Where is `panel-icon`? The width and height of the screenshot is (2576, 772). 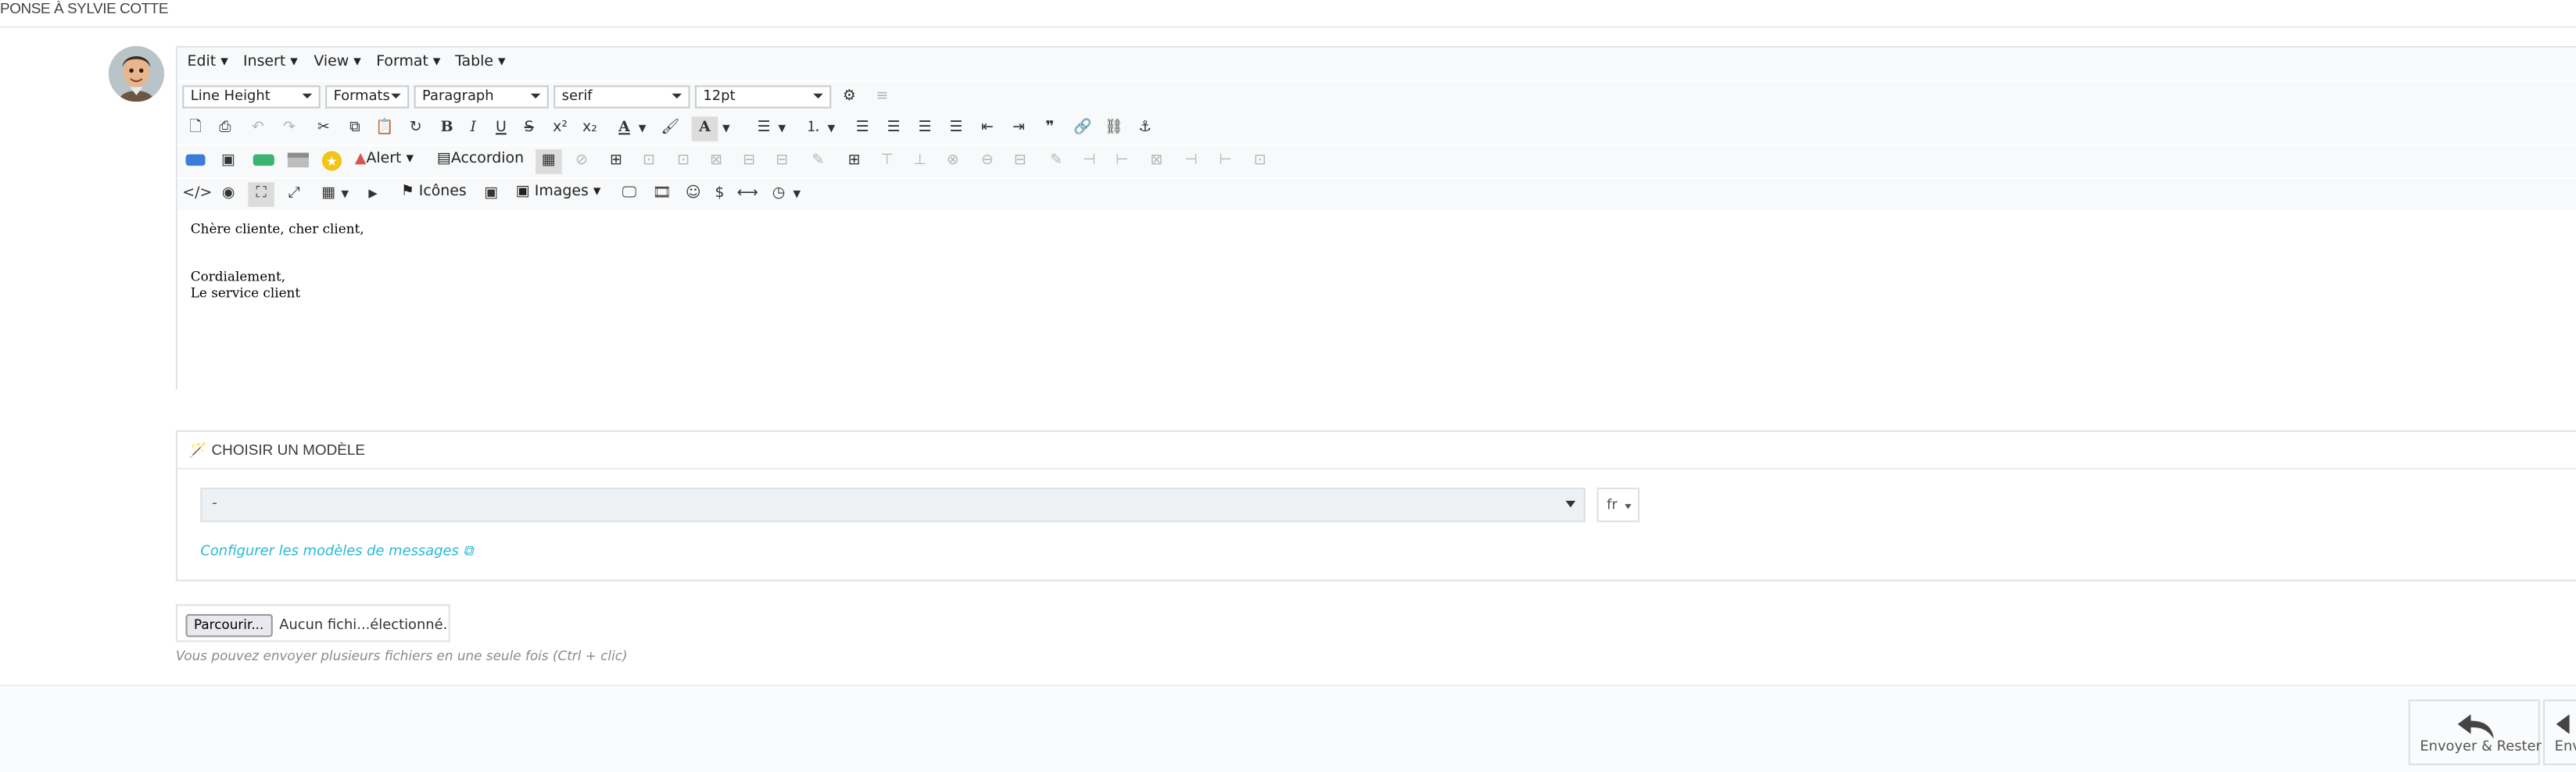 panel-icon is located at coordinates (298, 162).